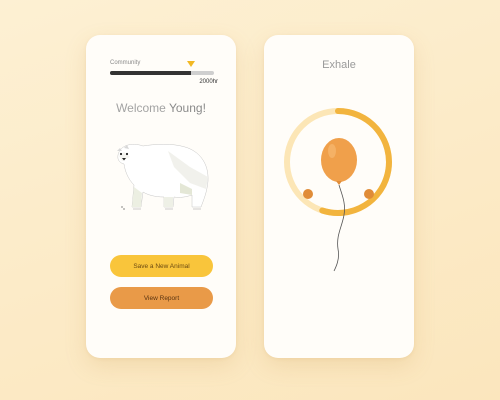  Describe the element at coordinates (141, 108) in the screenshot. I see `welcome-prefix: Welcome` at that location.